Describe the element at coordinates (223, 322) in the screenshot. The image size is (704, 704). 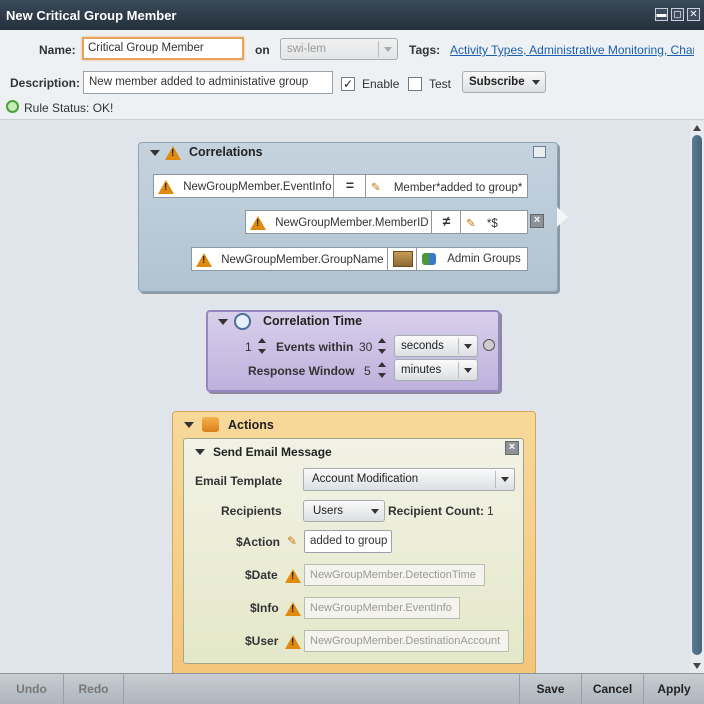
I see `collapse-time-icon` at that location.